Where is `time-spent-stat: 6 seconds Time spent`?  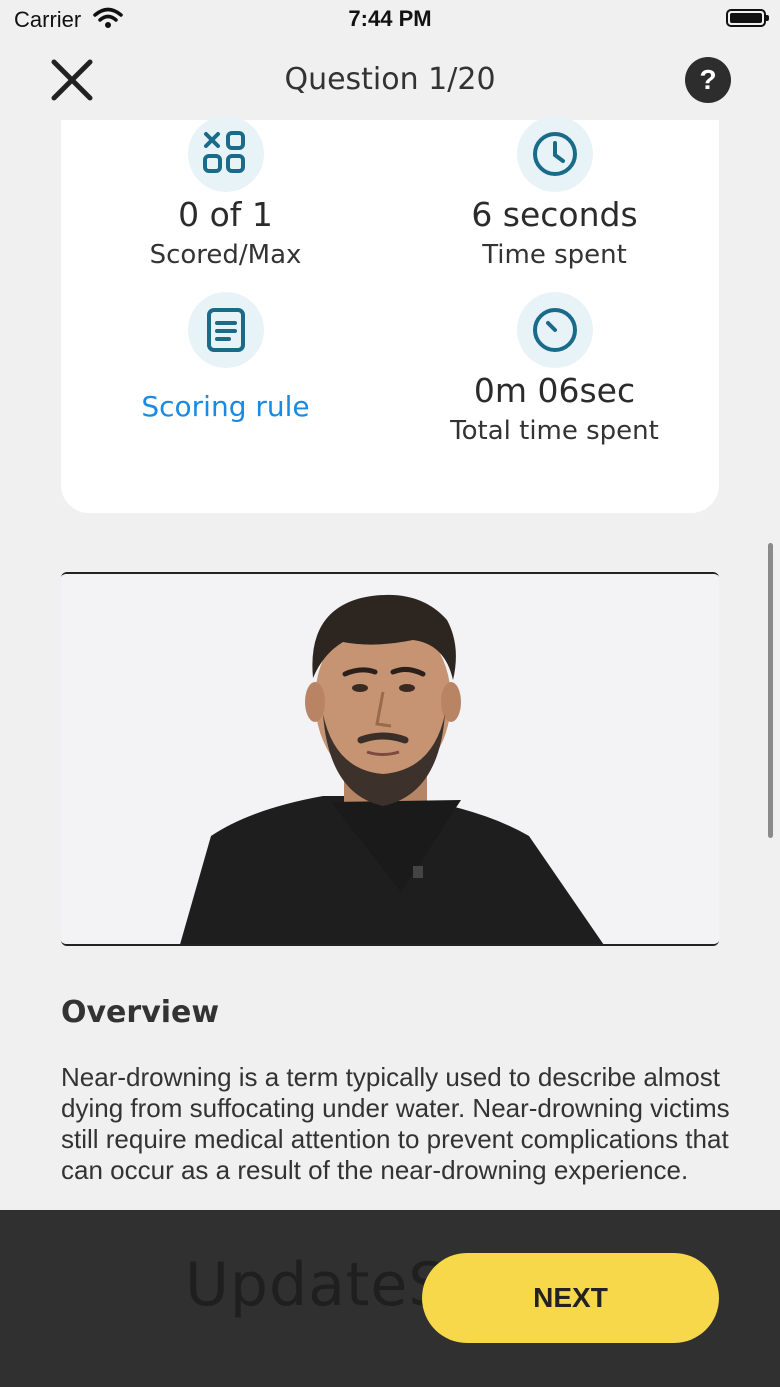 time-spent-stat: 6 seconds Time spent is located at coordinates (554, 193).